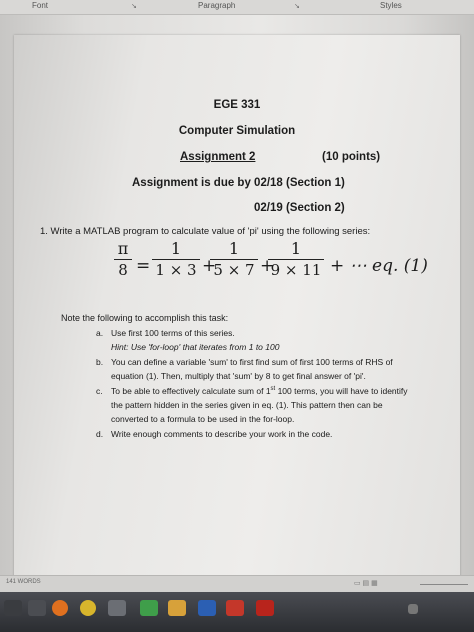 Image resolution: width=474 pixels, height=632 pixels. Describe the element at coordinates (40, 5) in the screenshot. I see `ribbon-group-font: Font` at that location.